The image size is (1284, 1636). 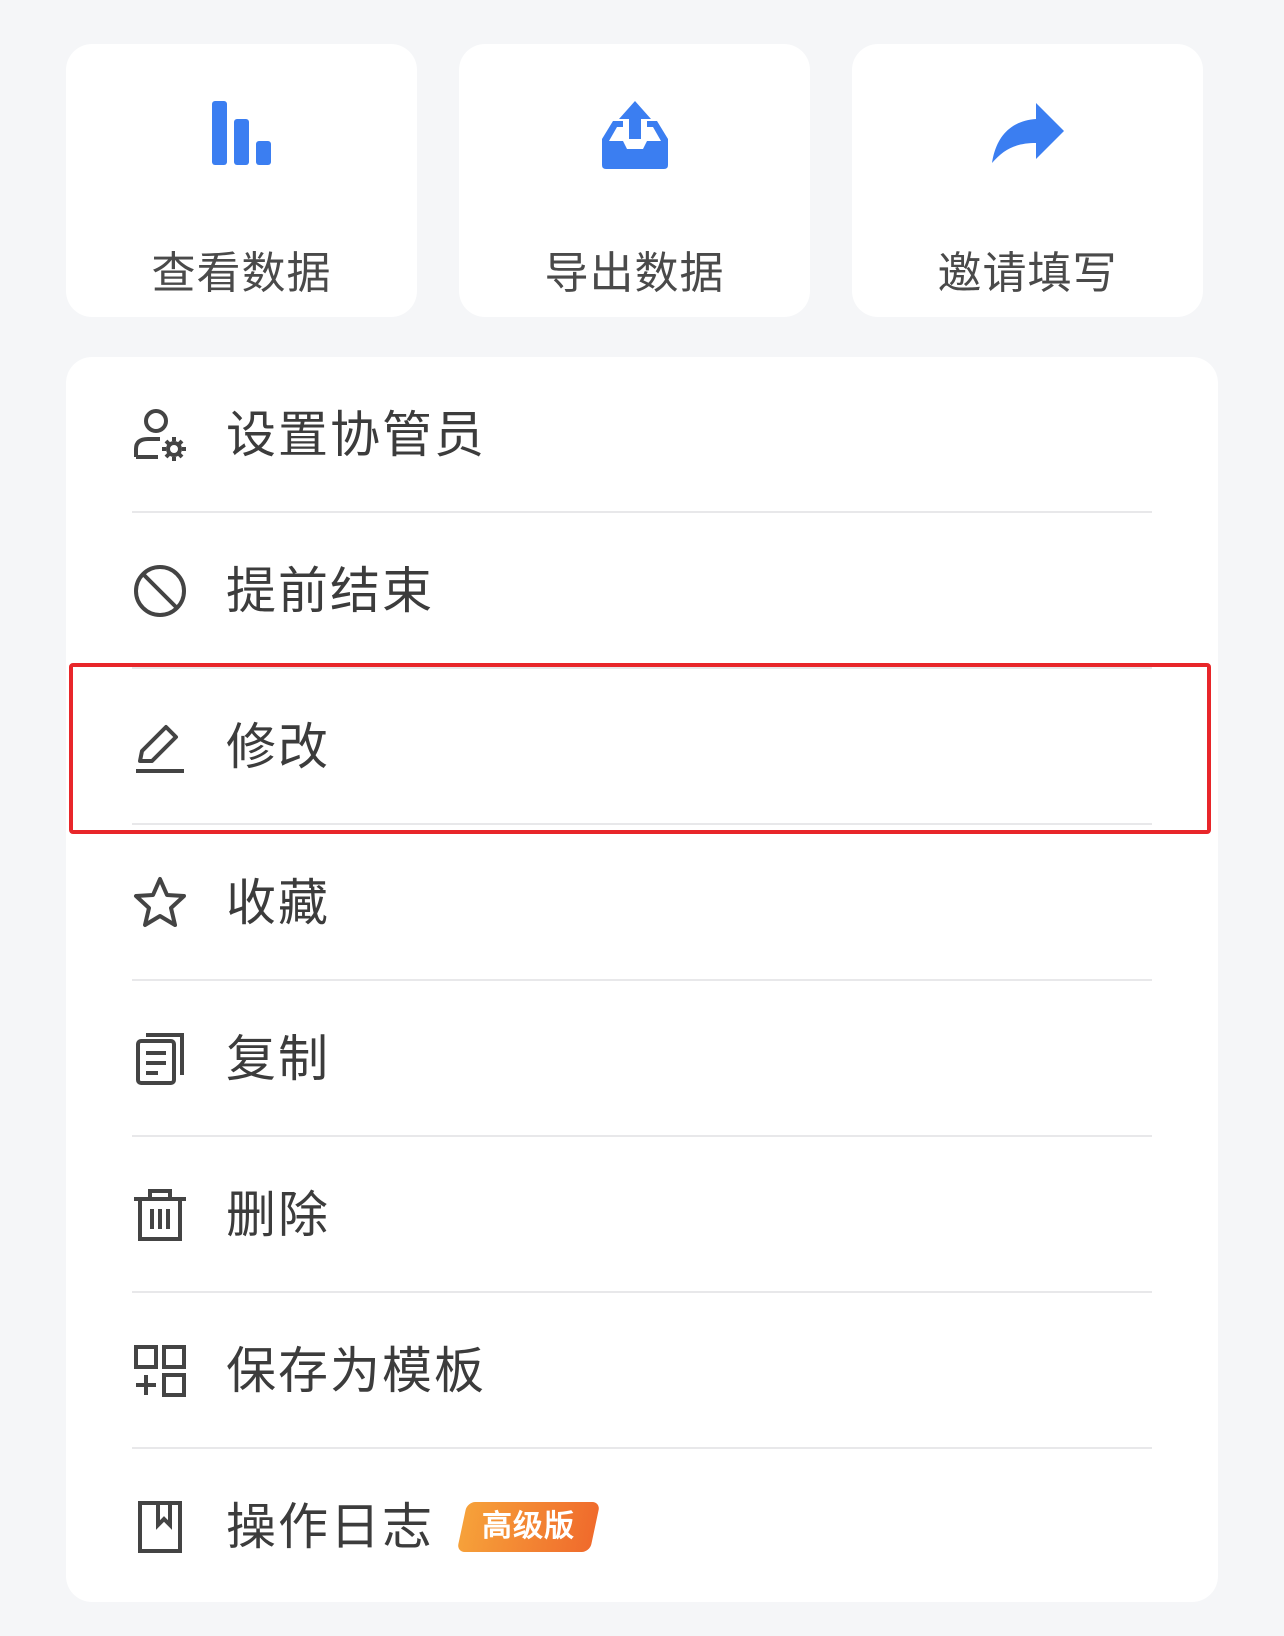 What do you see at coordinates (635, 135) in the screenshot?
I see `export-icon` at bounding box center [635, 135].